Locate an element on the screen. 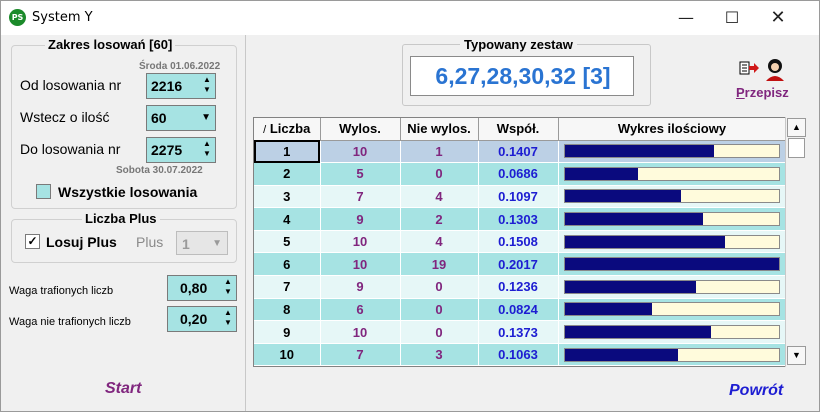 This screenshot has height=412, width=820. miss-weight-label: Waga nie trafionych liczb is located at coordinates (70, 322).